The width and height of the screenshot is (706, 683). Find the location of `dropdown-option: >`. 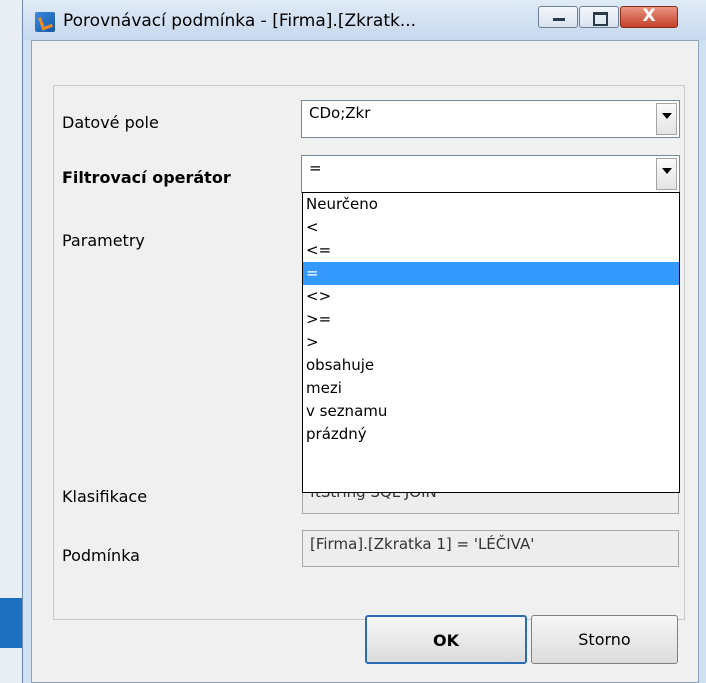

dropdown-option: > is located at coordinates (491, 342).